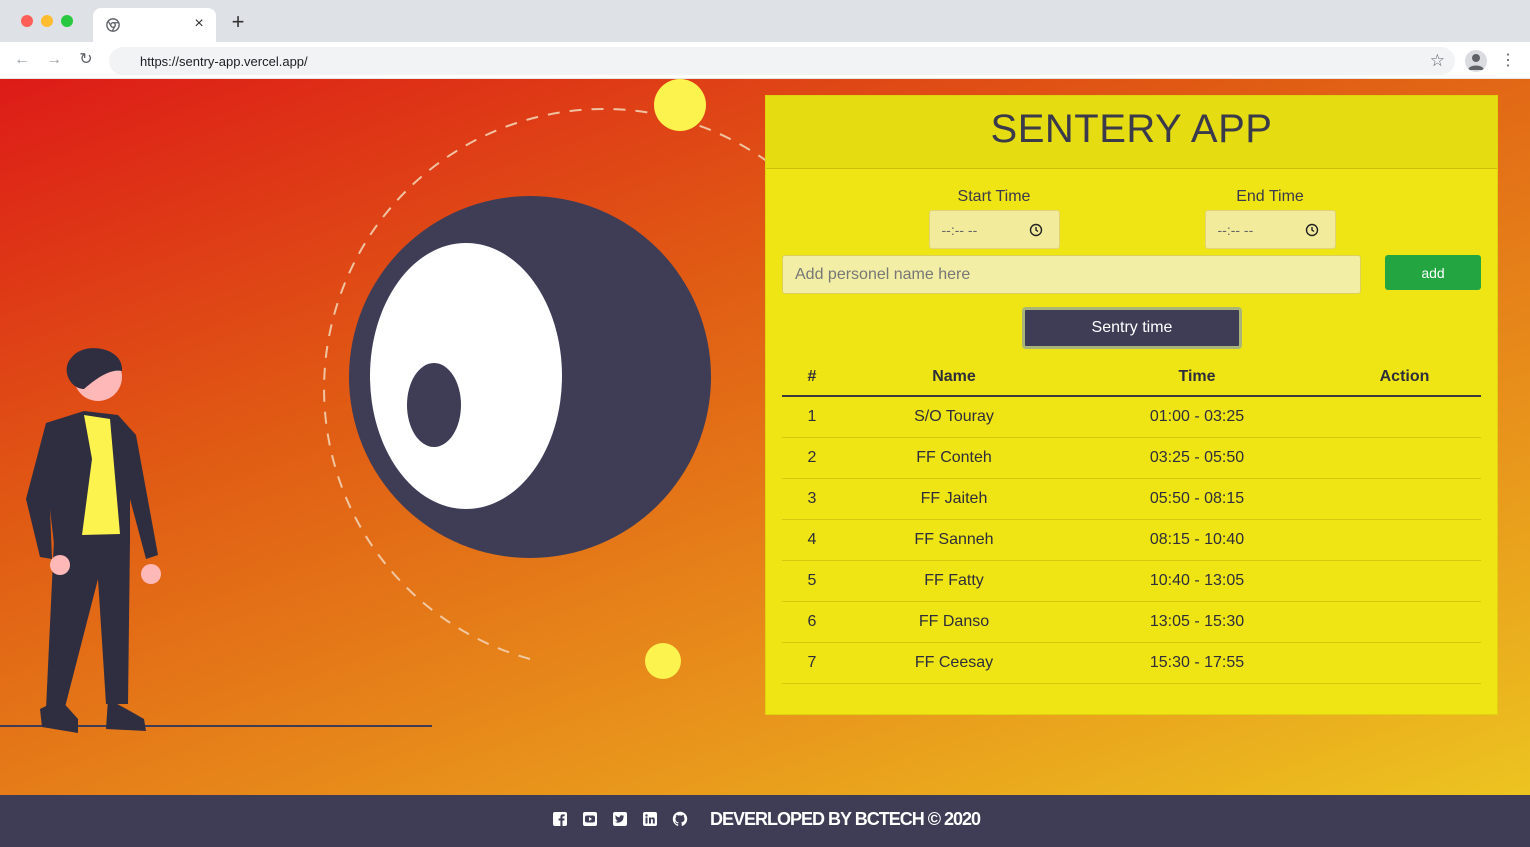  I want to click on maximize-window-button, so click(67, 21).